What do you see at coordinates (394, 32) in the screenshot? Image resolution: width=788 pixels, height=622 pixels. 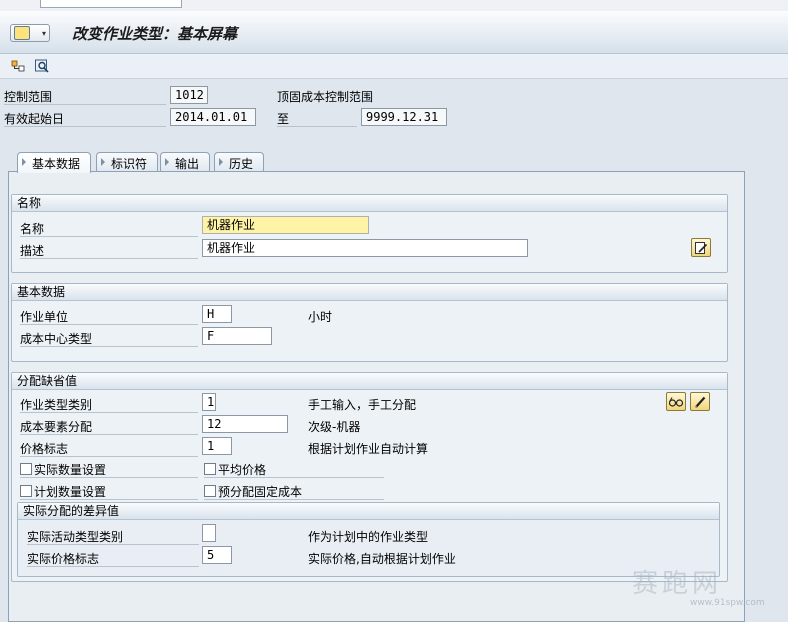 I see `title-bar: ▾ 改变作业类型：基本屏幕` at bounding box center [394, 32].